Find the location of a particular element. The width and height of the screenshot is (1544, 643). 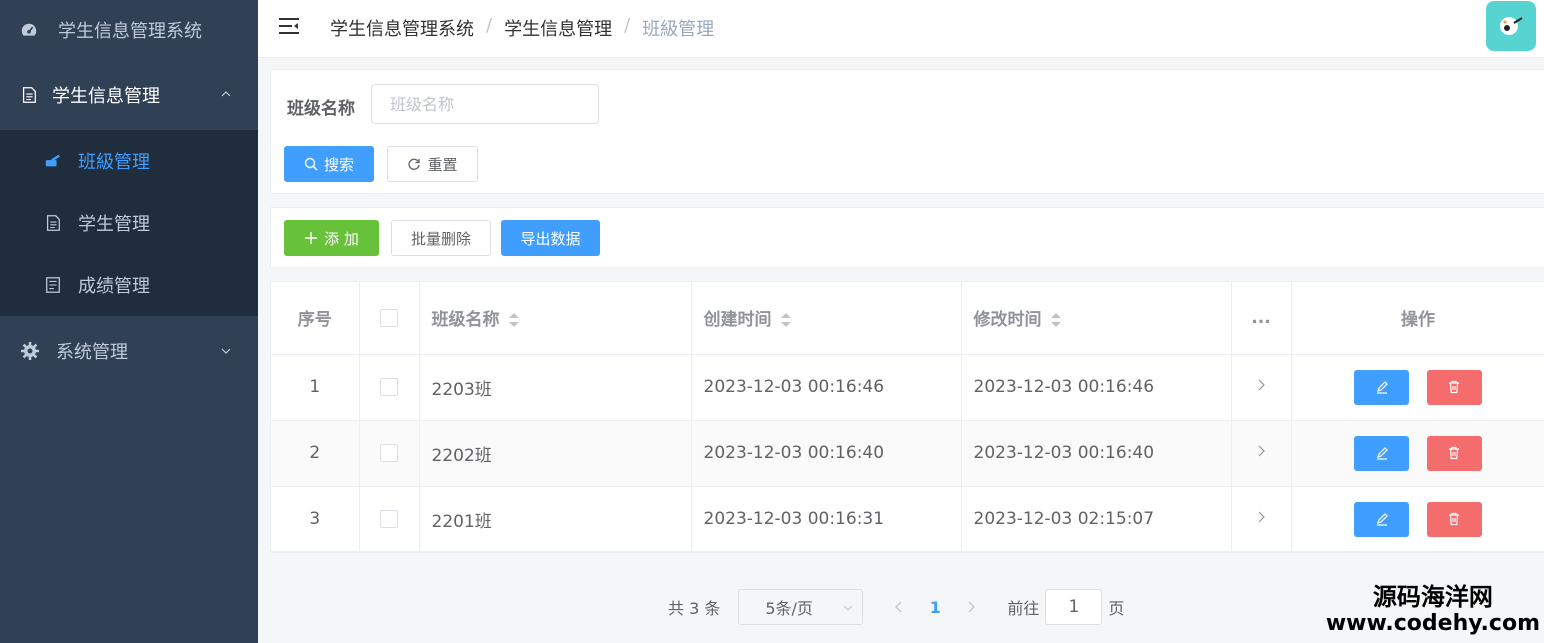

sidebar-item-label: 成绩管理 is located at coordinates (114, 286).